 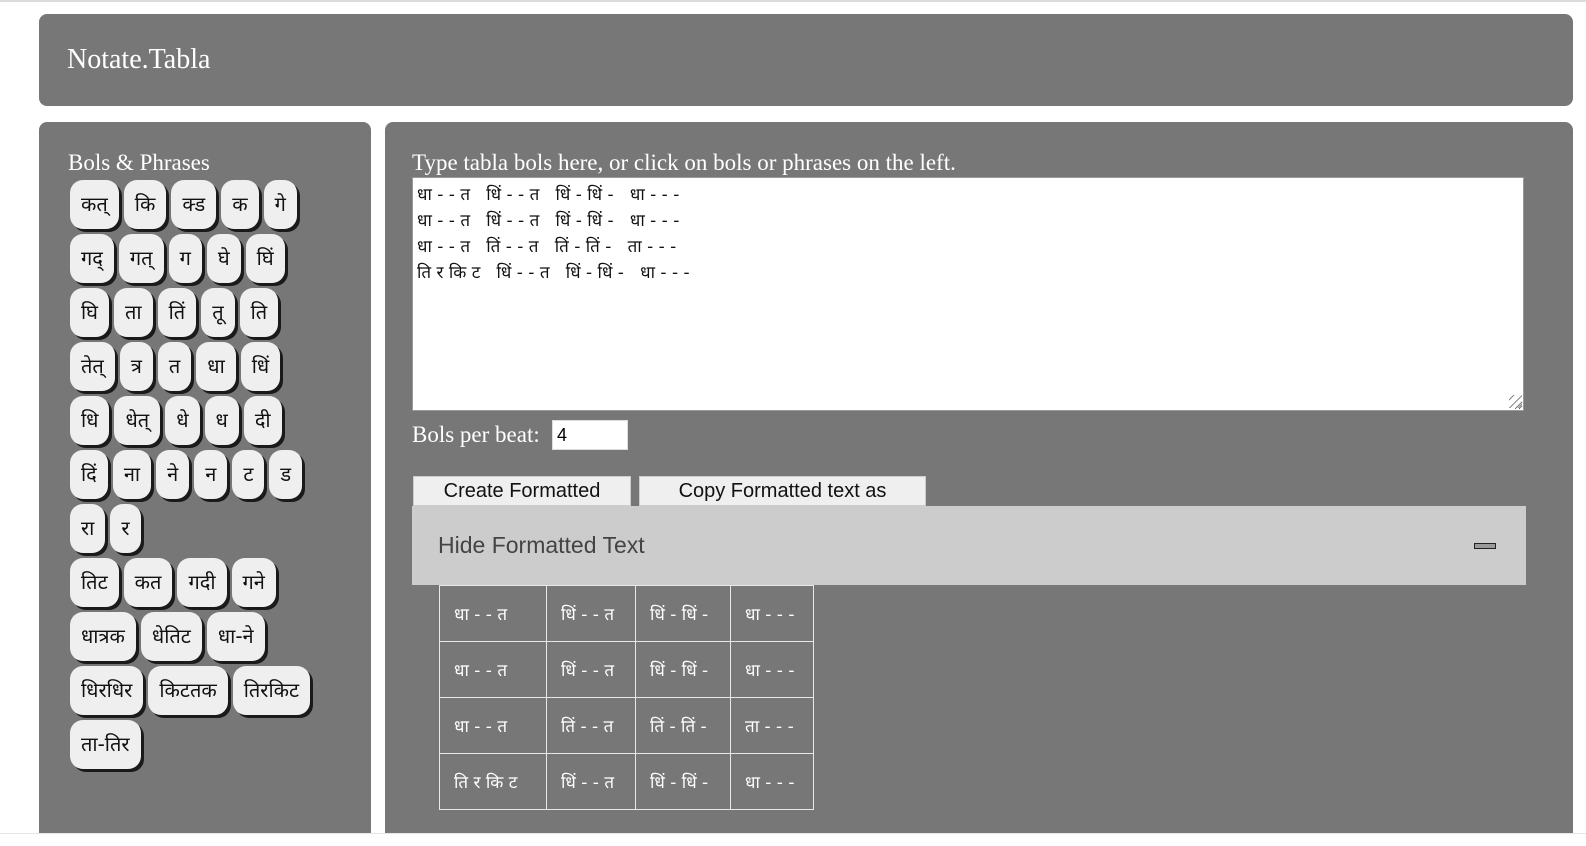 I want to click on bol-button: ड, so click(x=286, y=474).